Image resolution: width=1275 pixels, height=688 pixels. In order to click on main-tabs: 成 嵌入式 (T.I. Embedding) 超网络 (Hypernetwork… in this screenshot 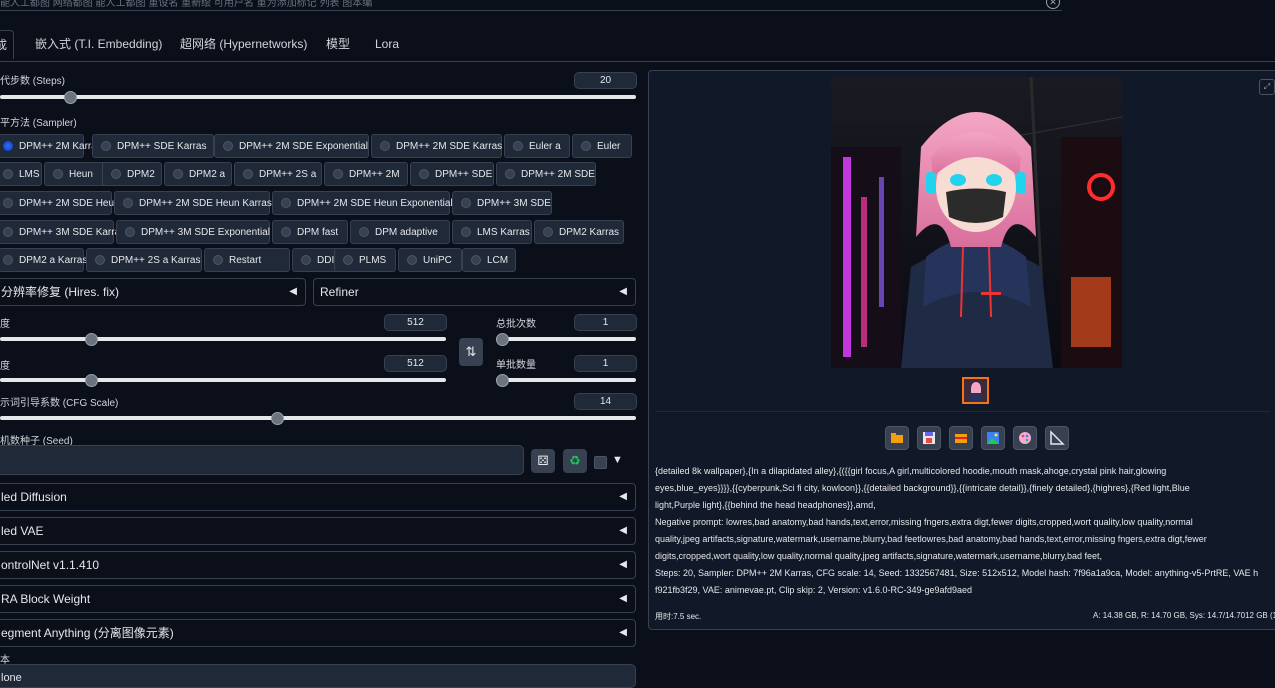, I will do `click(637, 45)`.